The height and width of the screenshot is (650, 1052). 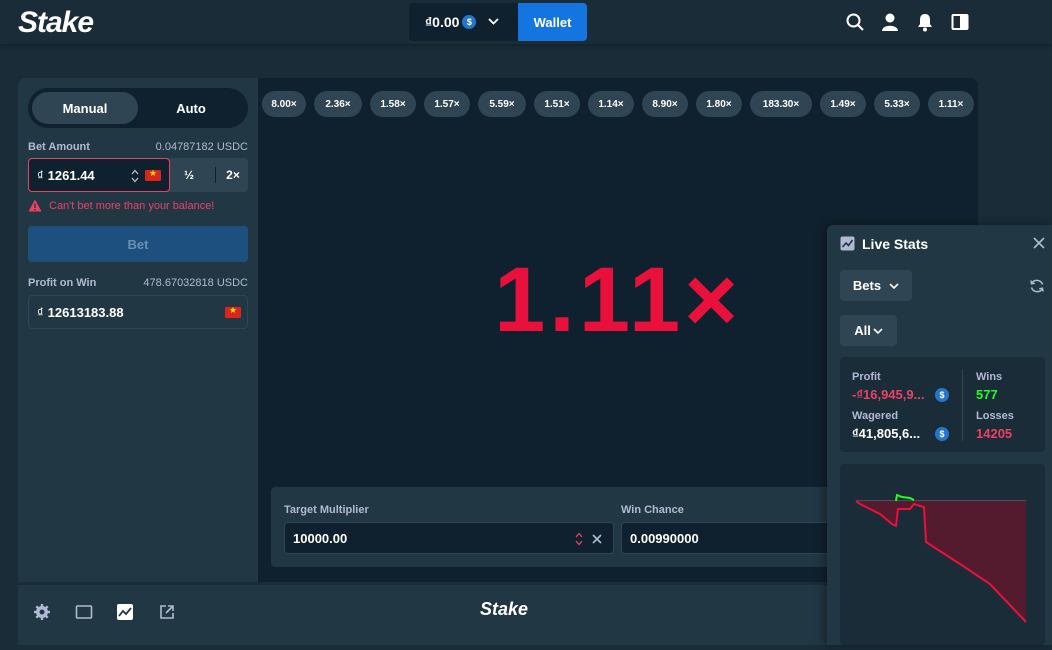 What do you see at coordinates (1039, 243) in the screenshot?
I see `close-icon` at bounding box center [1039, 243].